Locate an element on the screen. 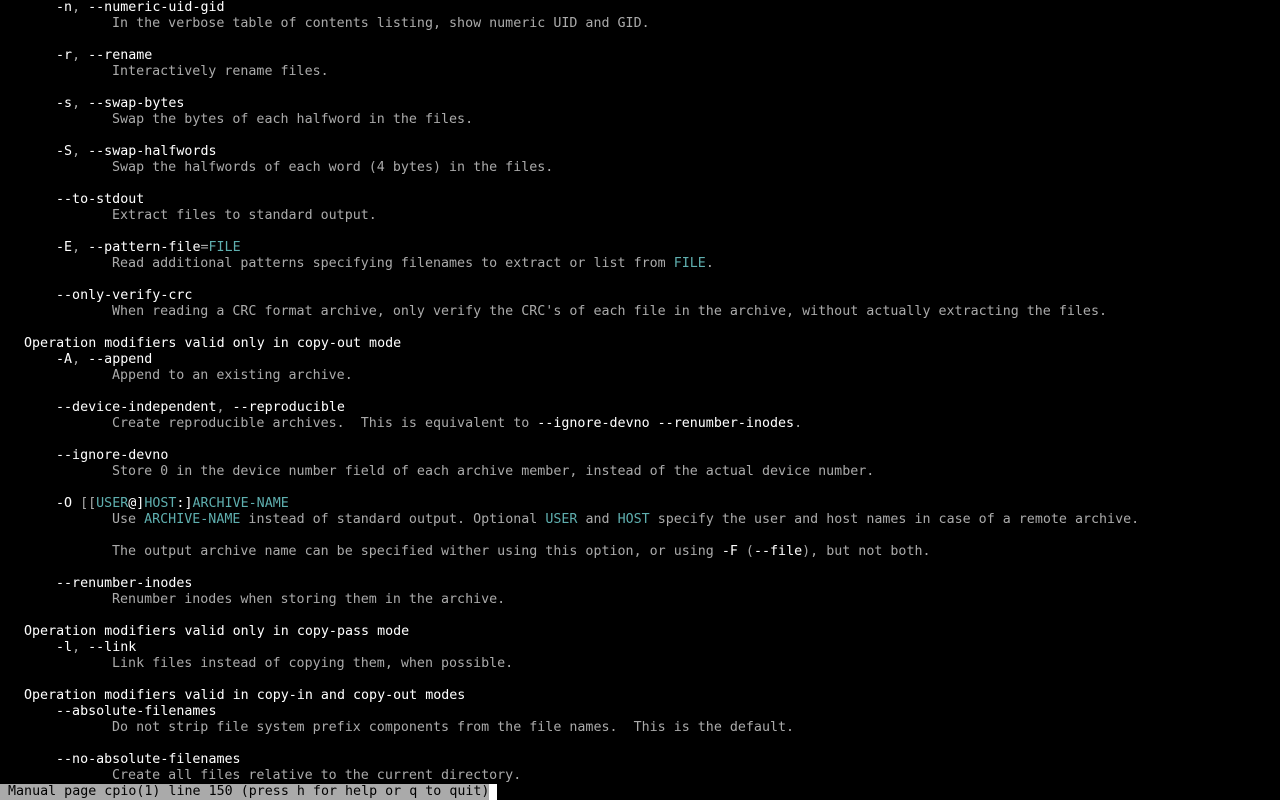 The height and width of the screenshot is (800, 1280). man-line: -A, --append is located at coordinates (104, 360).